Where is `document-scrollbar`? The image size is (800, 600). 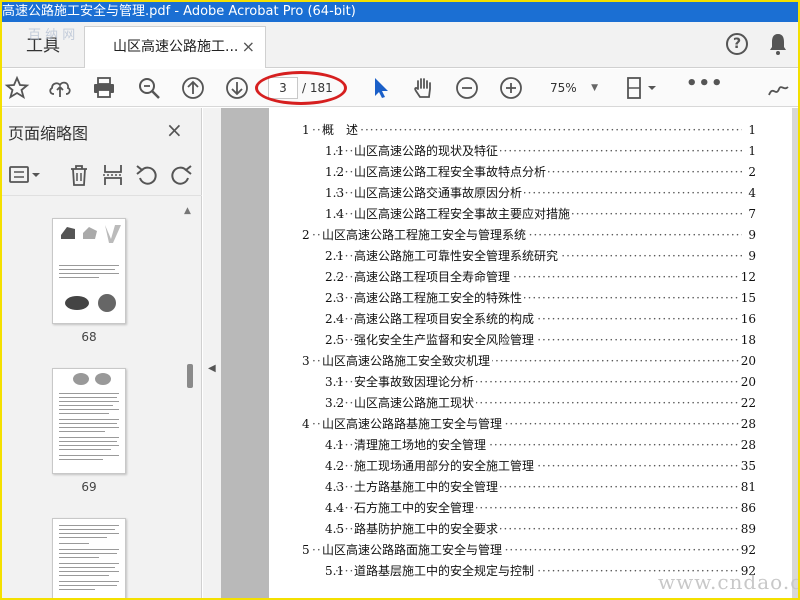
document-scrollbar is located at coordinates (795, 353).